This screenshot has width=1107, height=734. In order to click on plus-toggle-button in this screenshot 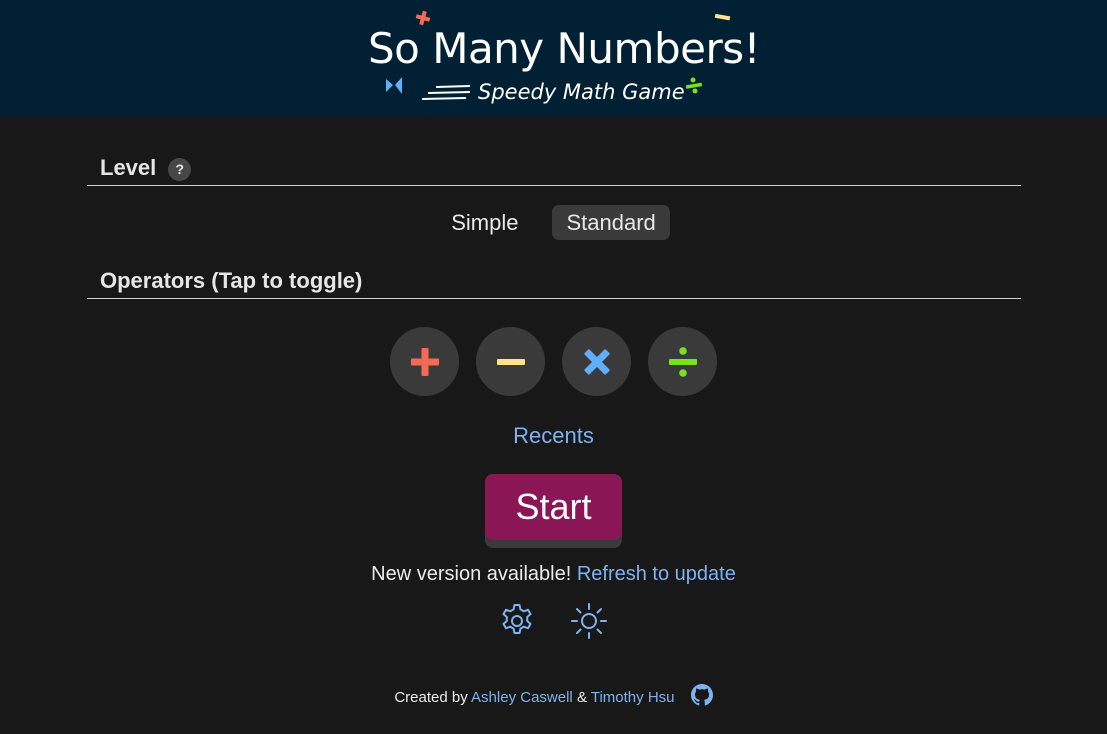, I will do `click(424, 361)`.